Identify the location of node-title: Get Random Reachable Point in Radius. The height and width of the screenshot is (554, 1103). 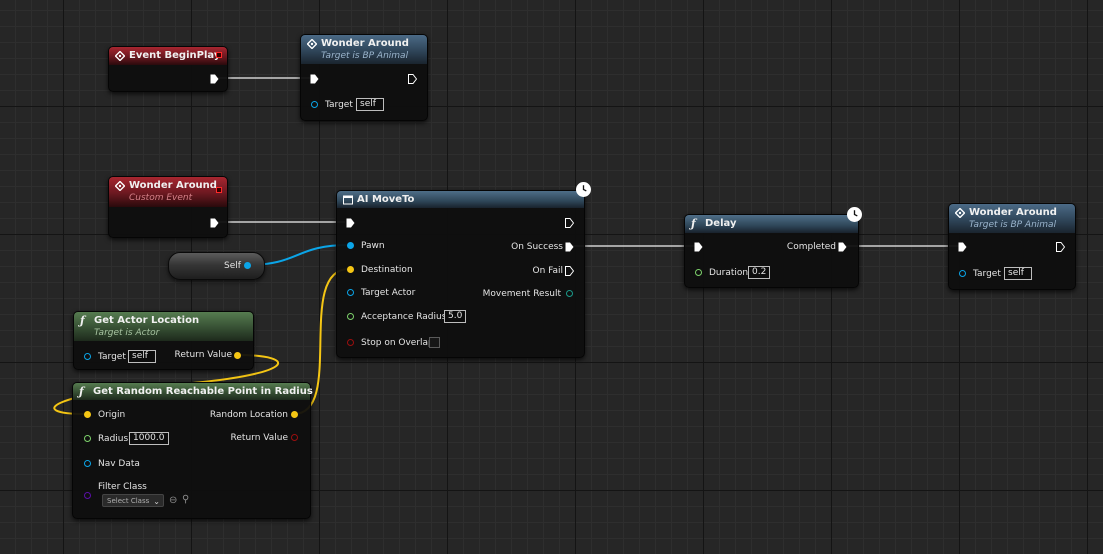
(203, 391).